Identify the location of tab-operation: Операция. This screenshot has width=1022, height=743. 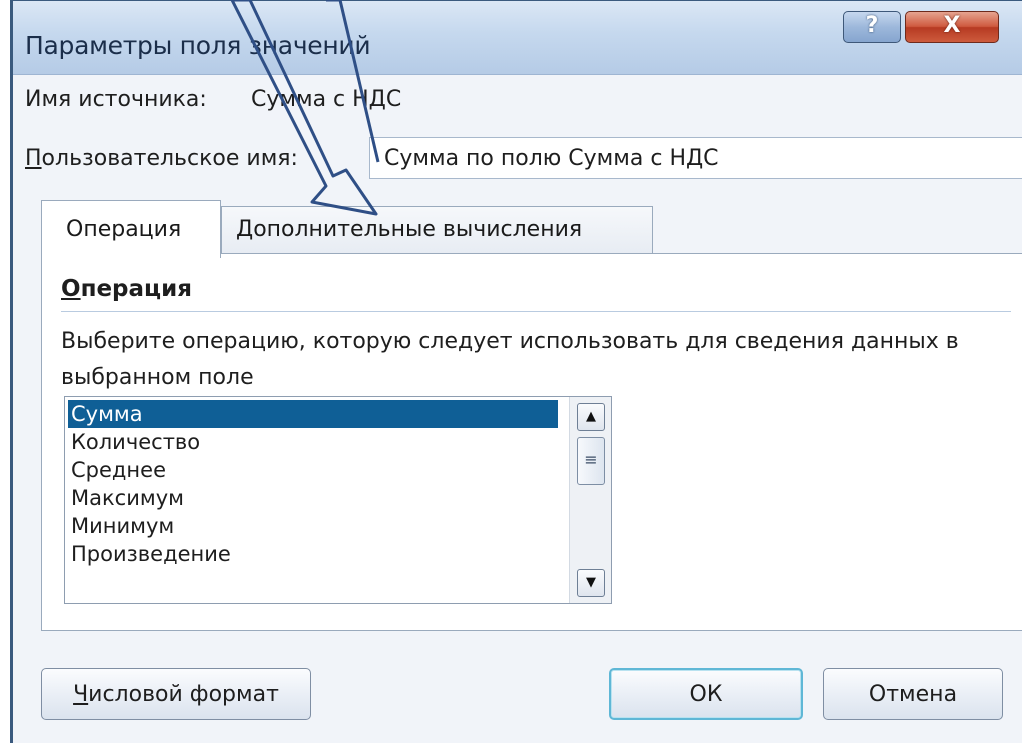
(131, 229).